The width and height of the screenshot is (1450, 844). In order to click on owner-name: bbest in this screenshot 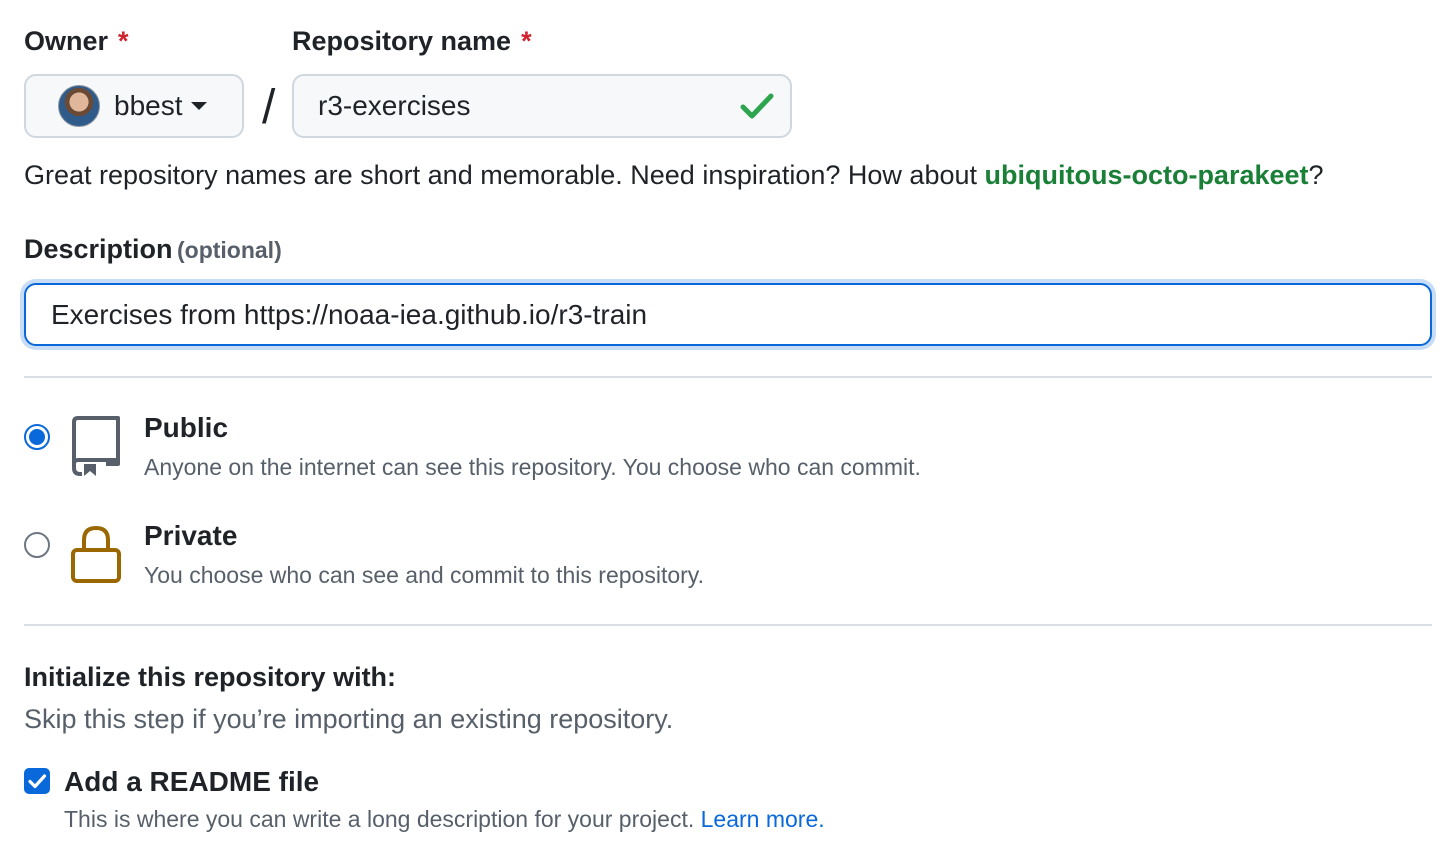, I will do `click(148, 105)`.